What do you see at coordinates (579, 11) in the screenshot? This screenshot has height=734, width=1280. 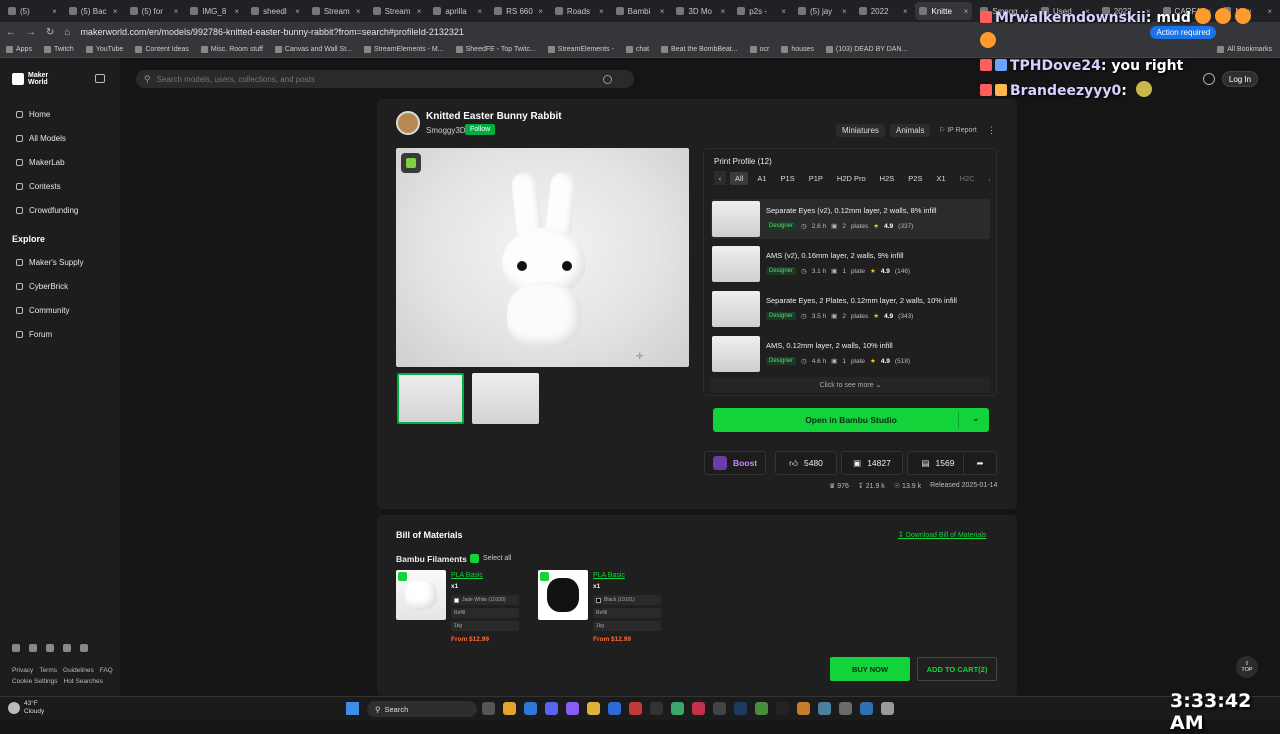 I see `browser-tab: Roads ×` at bounding box center [579, 11].